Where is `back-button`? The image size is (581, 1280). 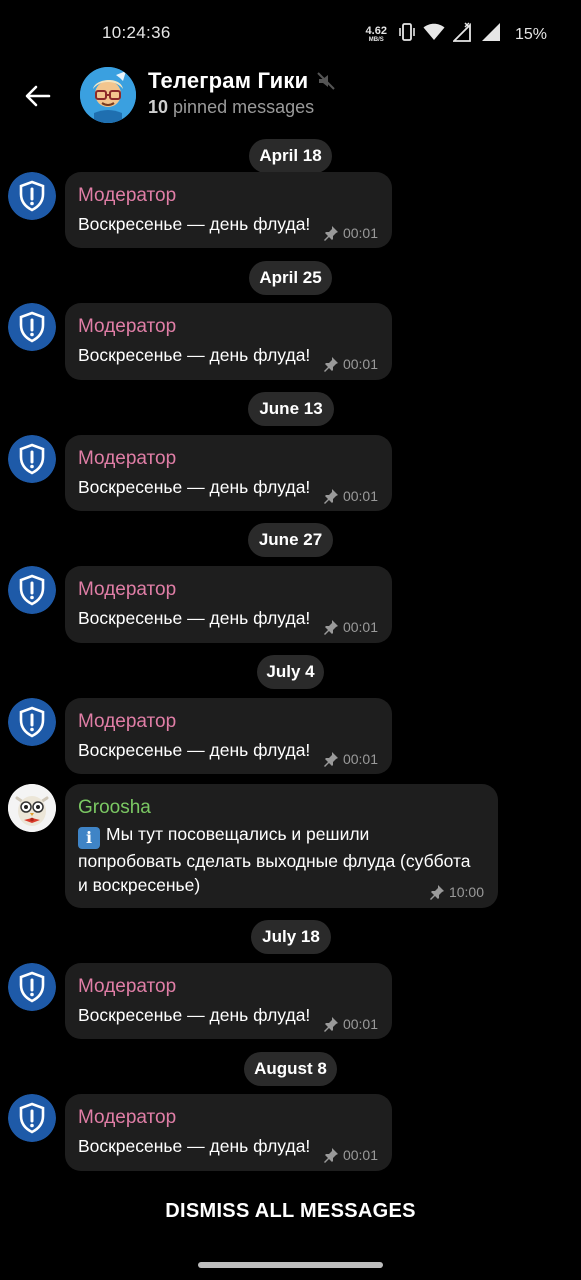
back-button is located at coordinates (38, 96).